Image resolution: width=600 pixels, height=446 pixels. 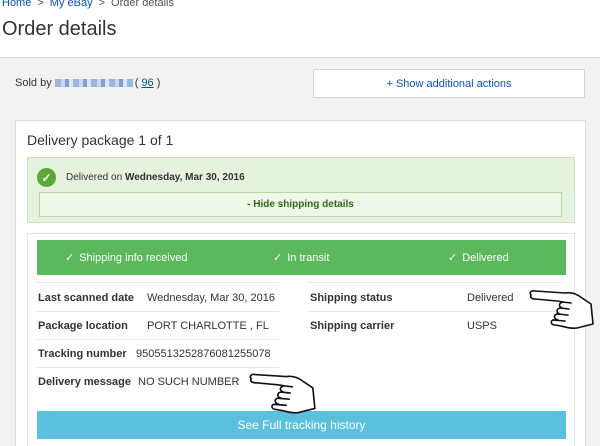 What do you see at coordinates (83, 326) in the screenshot?
I see `package-location-label: Package location` at bounding box center [83, 326].